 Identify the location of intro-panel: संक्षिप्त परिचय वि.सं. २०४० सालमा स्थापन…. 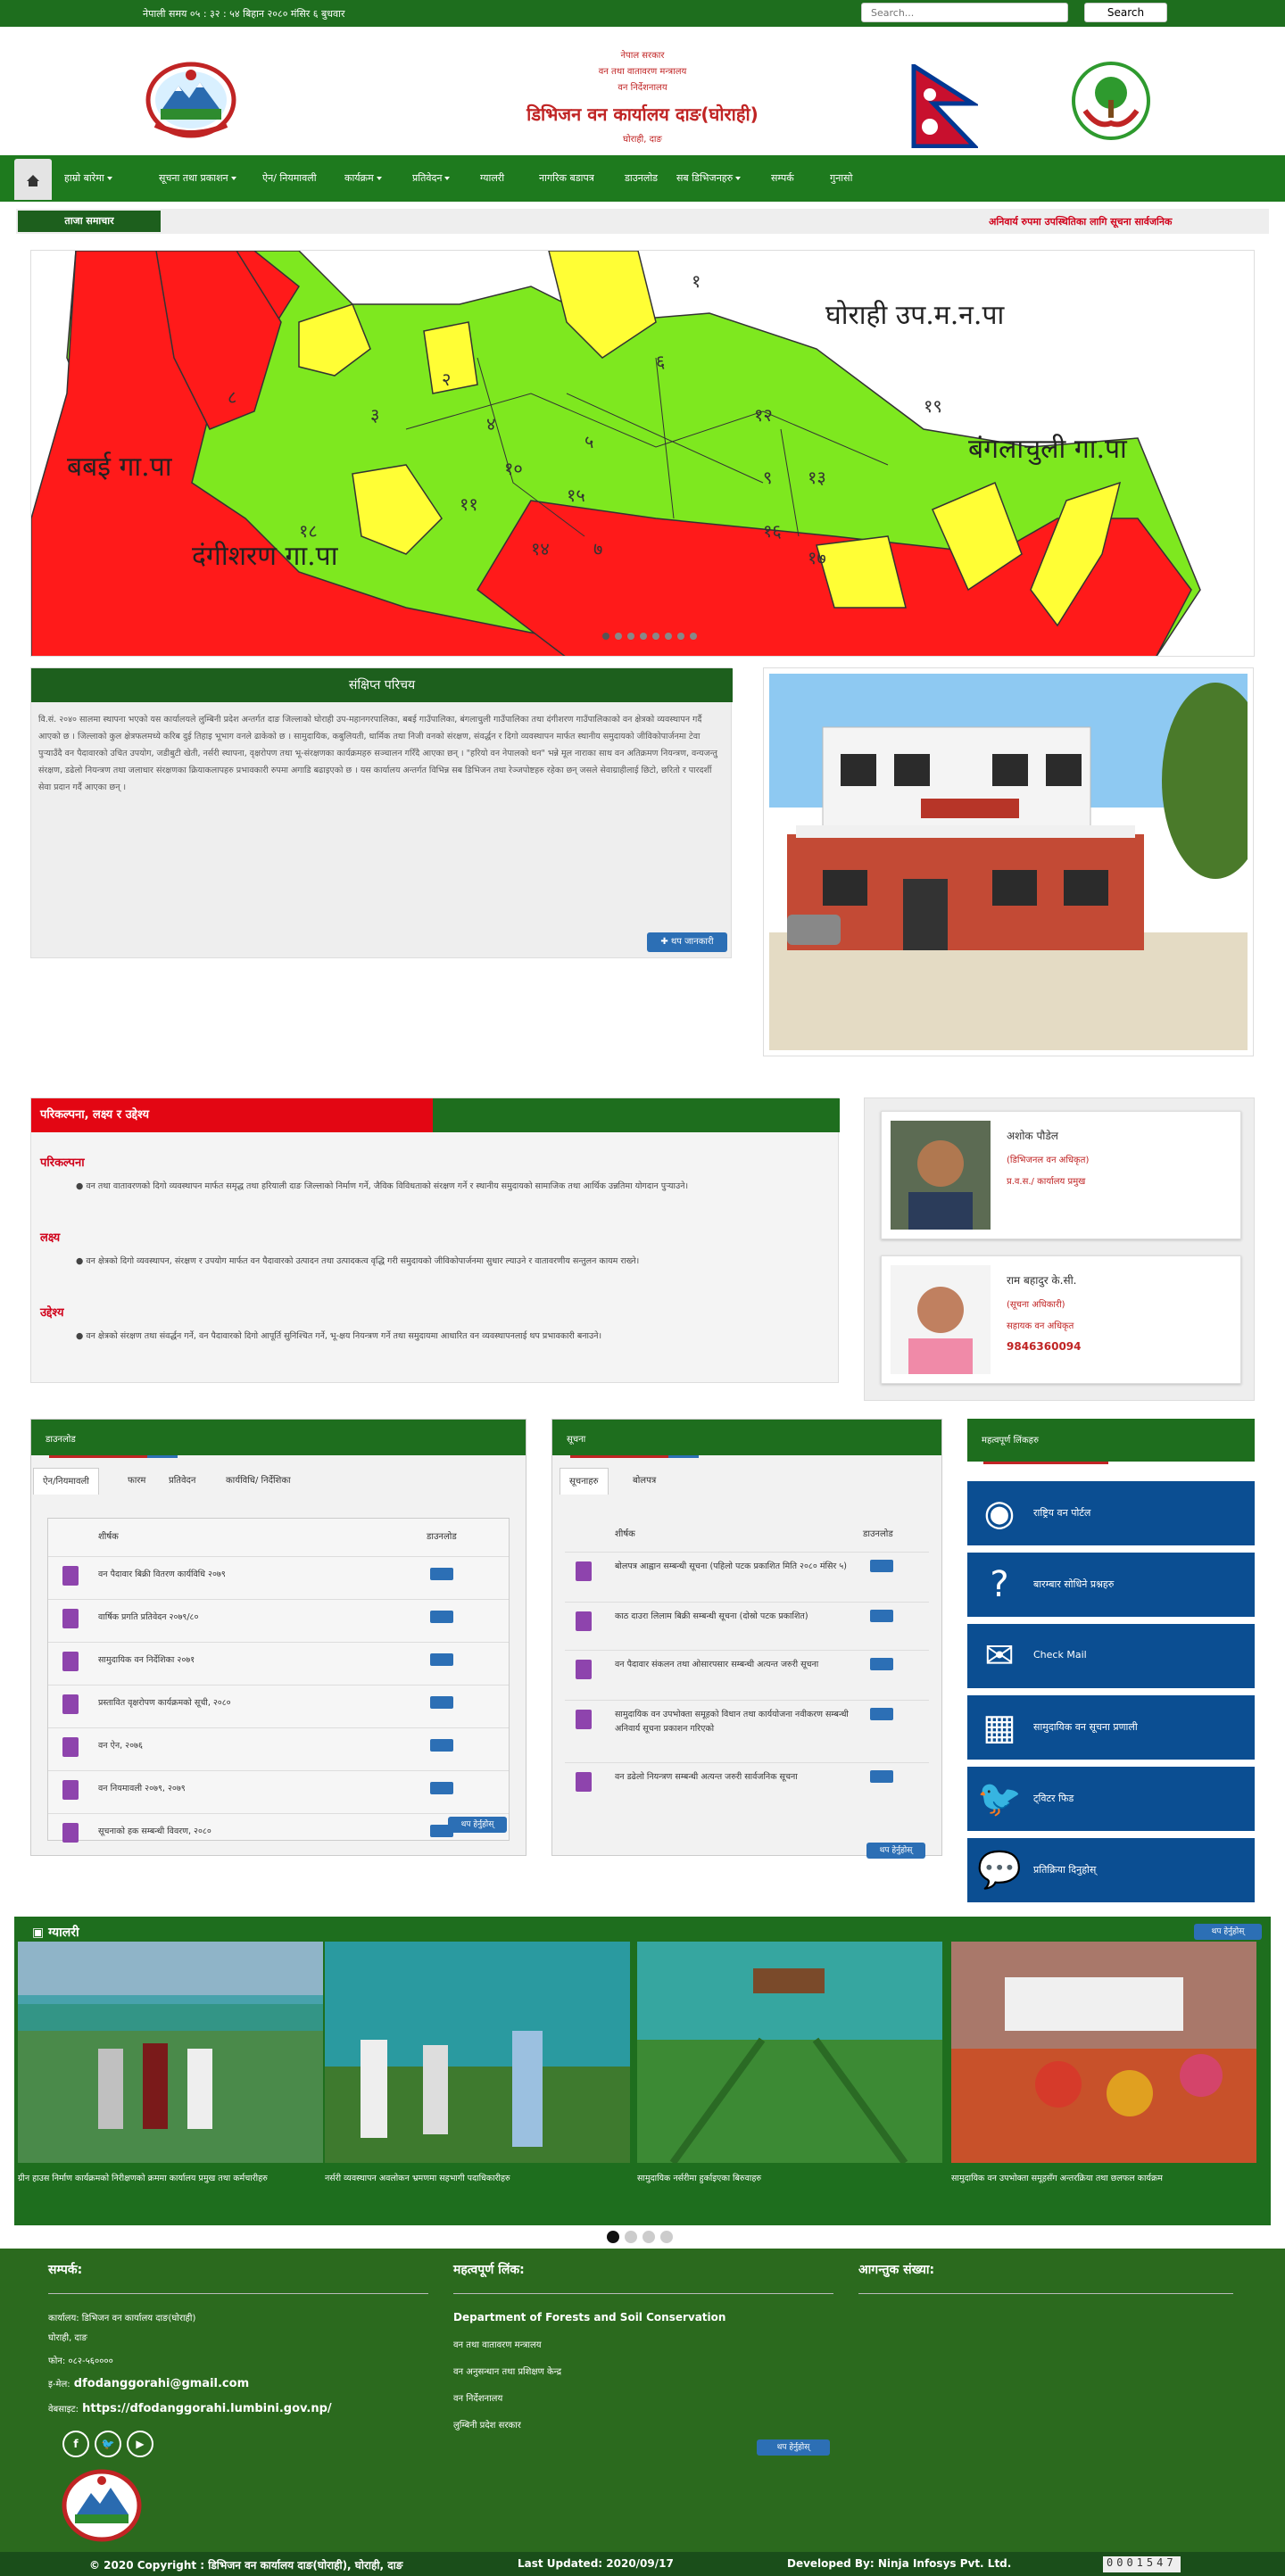
(382, 812).